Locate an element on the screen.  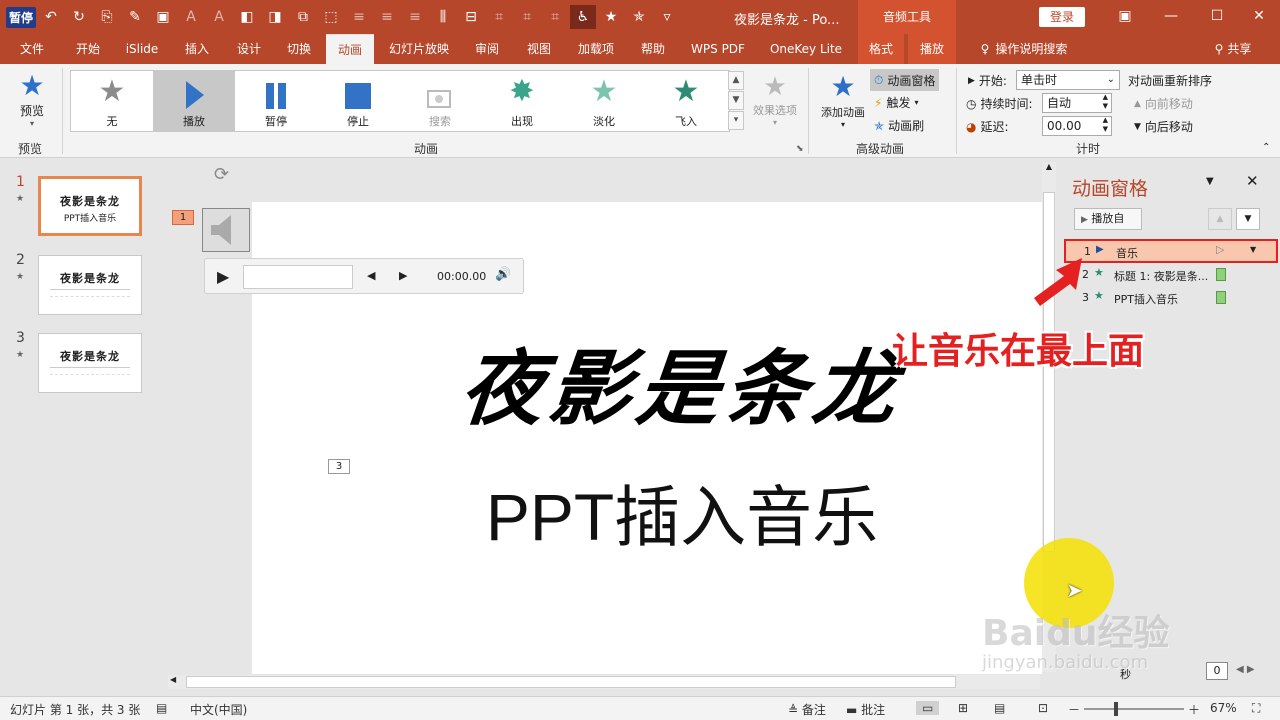
gallery-more: ▾ is located at coordinates (736, 120).